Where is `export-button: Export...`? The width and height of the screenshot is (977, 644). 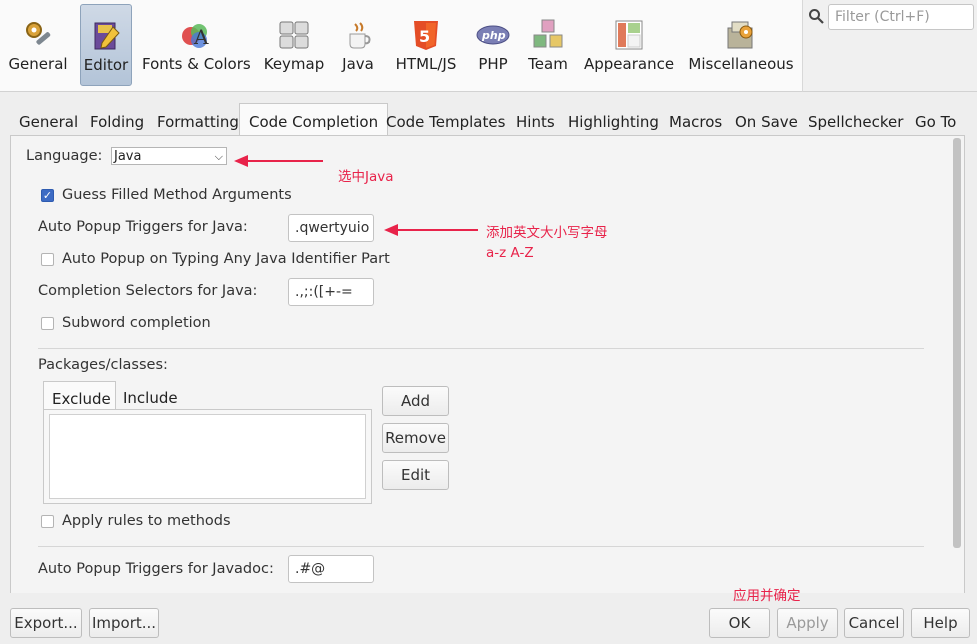 export-button: Export... is located at coordinates (46, 623).